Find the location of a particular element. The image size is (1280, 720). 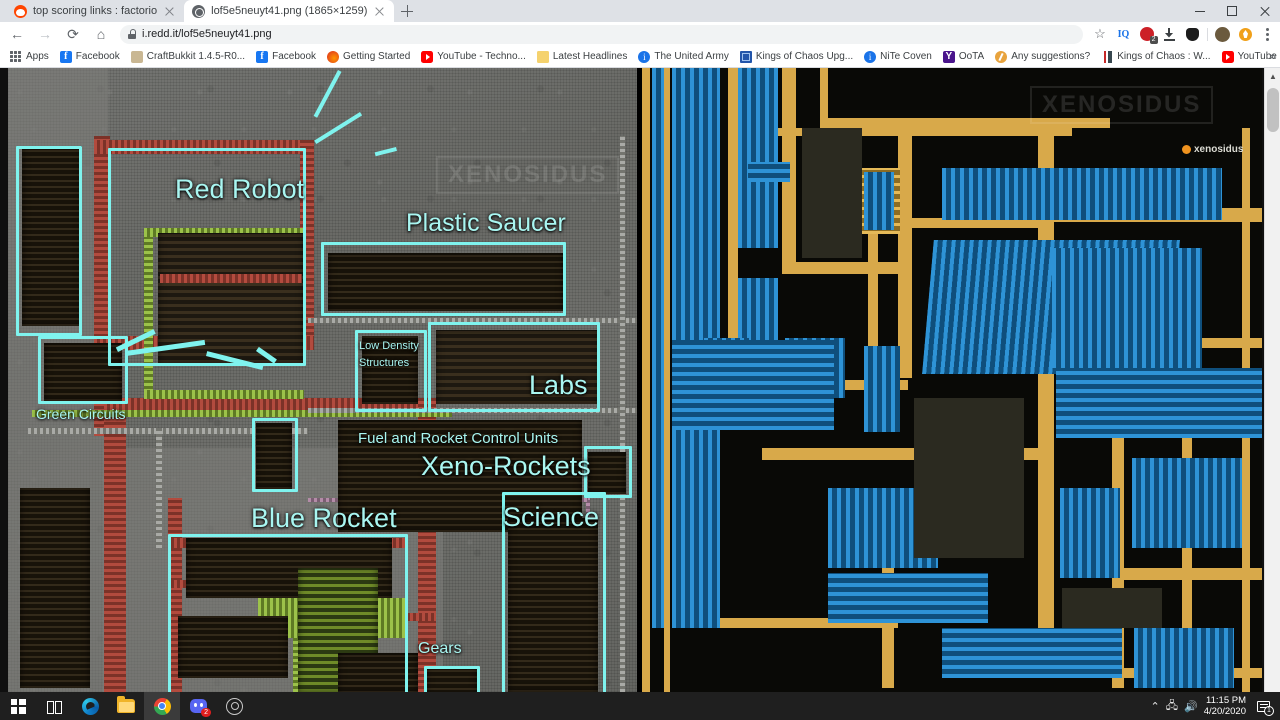

dark-reader-extension-icon is located at coordinates (1192, 34).